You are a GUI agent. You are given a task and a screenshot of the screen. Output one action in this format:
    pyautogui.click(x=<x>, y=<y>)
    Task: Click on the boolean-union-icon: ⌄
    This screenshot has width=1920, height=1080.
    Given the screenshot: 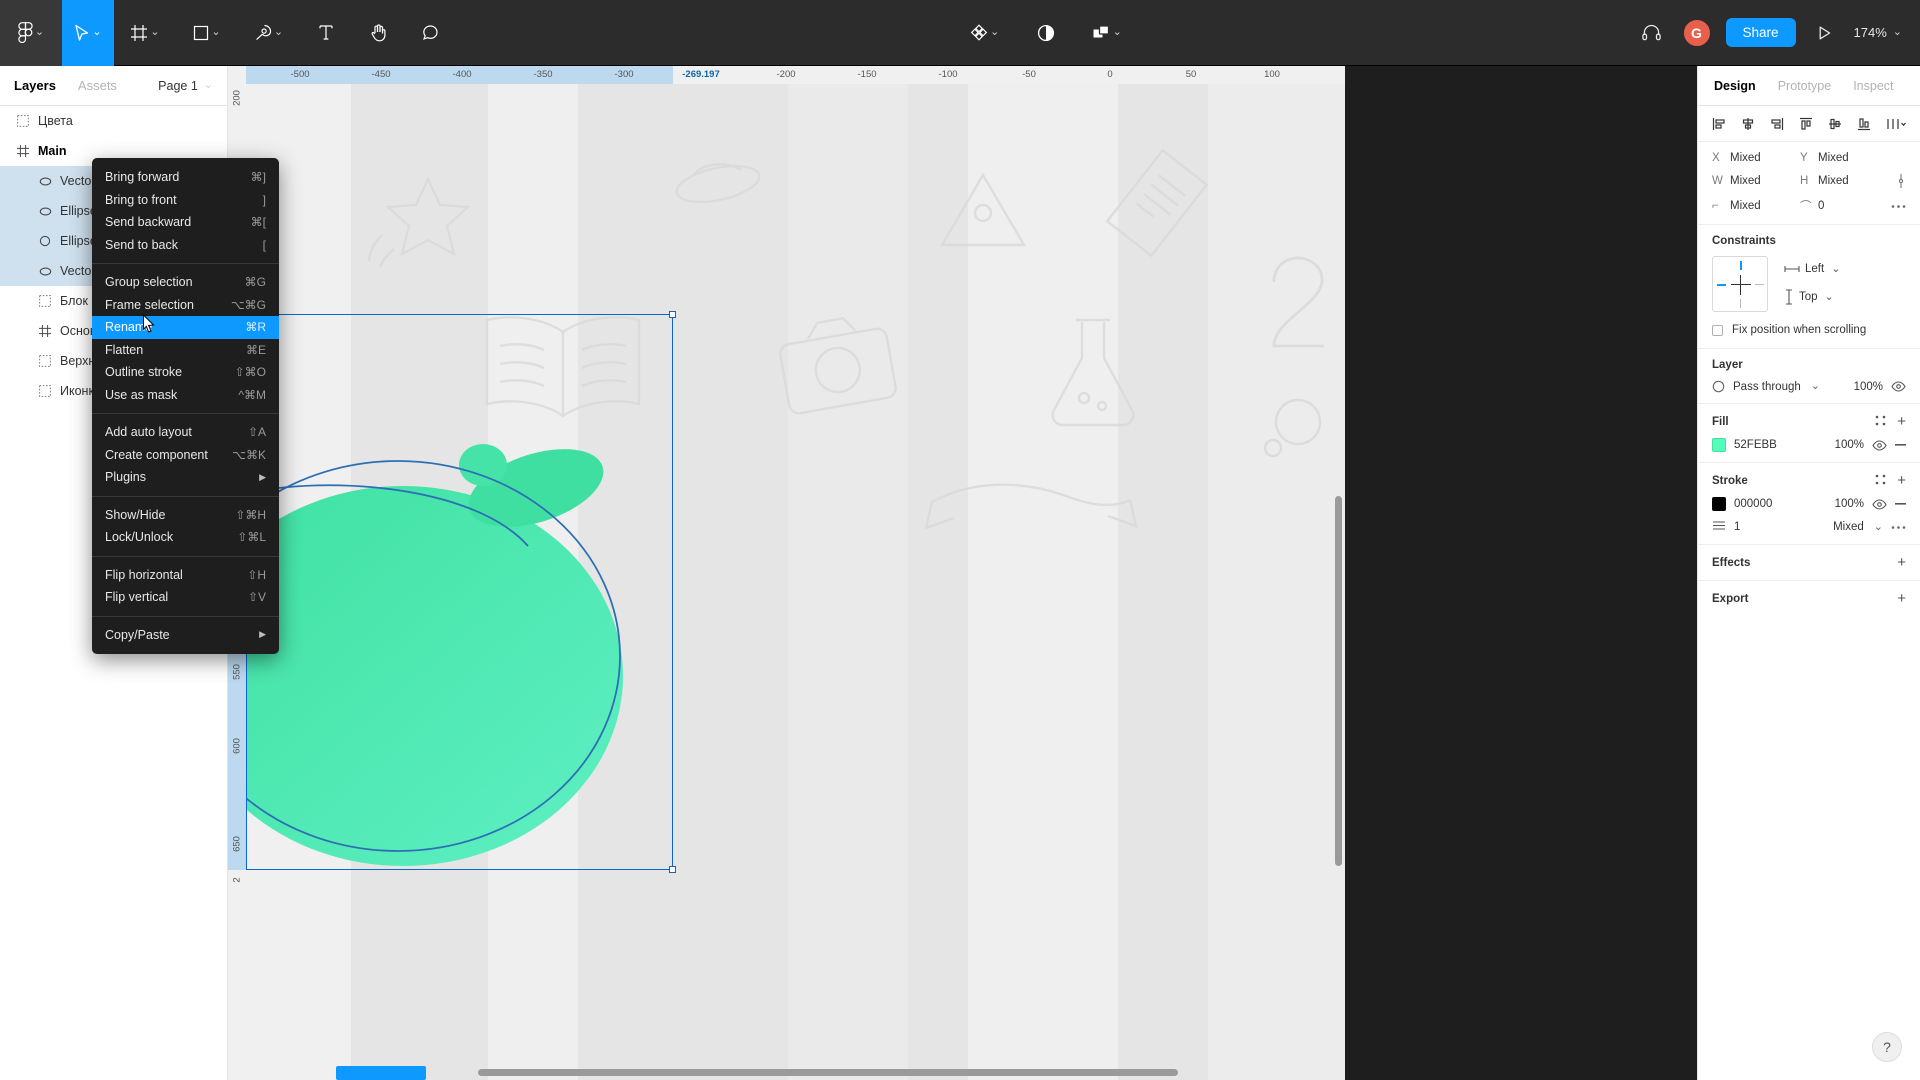 What is the action you would take?
    pyautogui.click(x=1107, y=33)
    